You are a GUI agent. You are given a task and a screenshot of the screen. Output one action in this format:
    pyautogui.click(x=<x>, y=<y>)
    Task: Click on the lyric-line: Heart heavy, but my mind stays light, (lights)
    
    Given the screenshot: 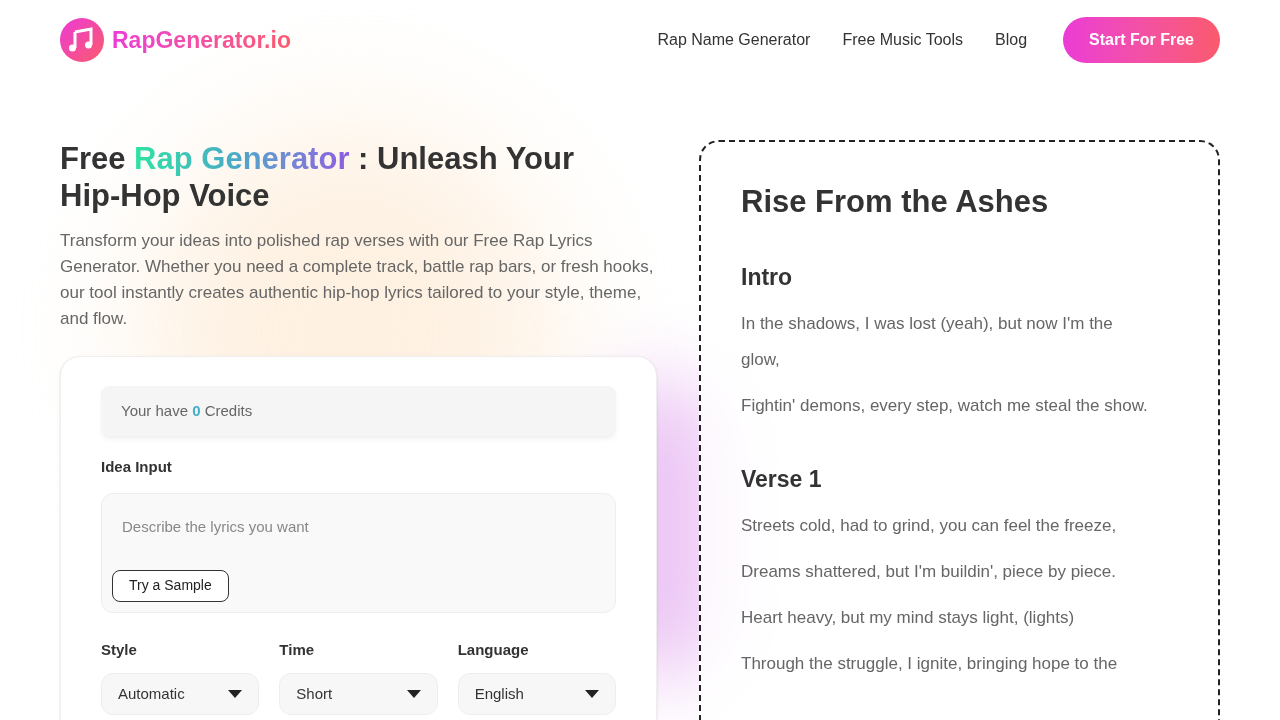 What is the action you would take?
    pyautogui.click(x=908, y=618)
    